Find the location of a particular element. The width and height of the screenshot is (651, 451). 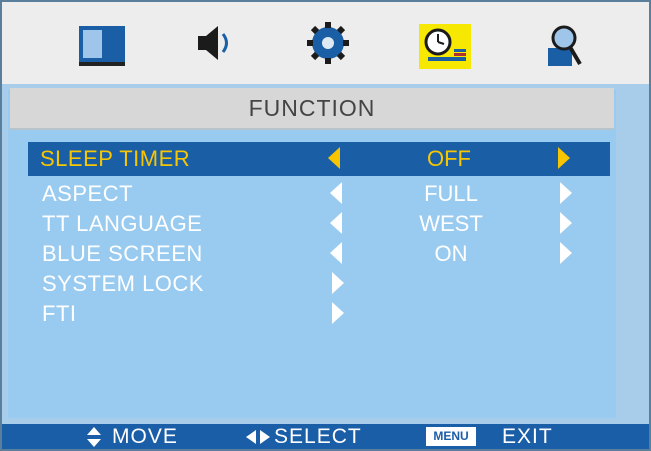

gear-icon is located at coordinates (328, 43).